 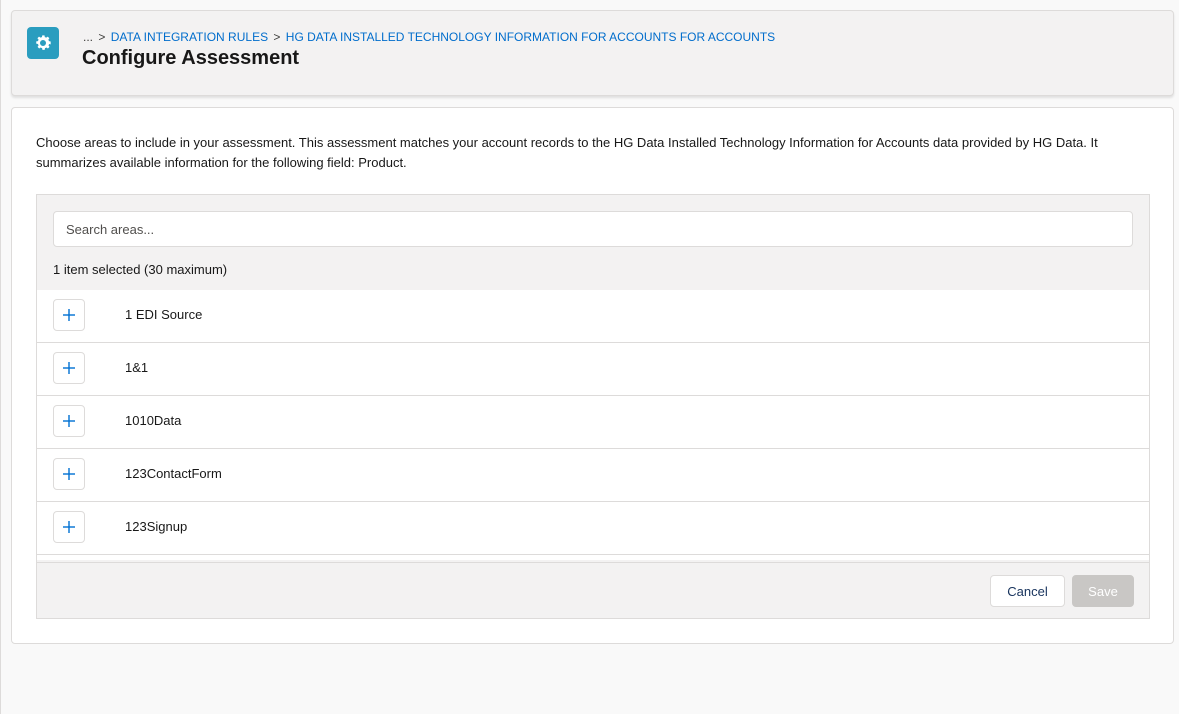 What do you see at coordinates (191, 58) in the screenshot?
I see `page-title: Configure Assessment` at bounding box center [191, 58].